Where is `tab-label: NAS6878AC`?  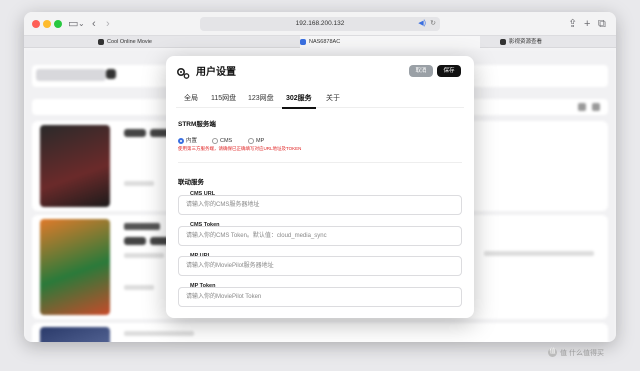
tab-label: NAS6878AC is located at coordinates (325, 42).